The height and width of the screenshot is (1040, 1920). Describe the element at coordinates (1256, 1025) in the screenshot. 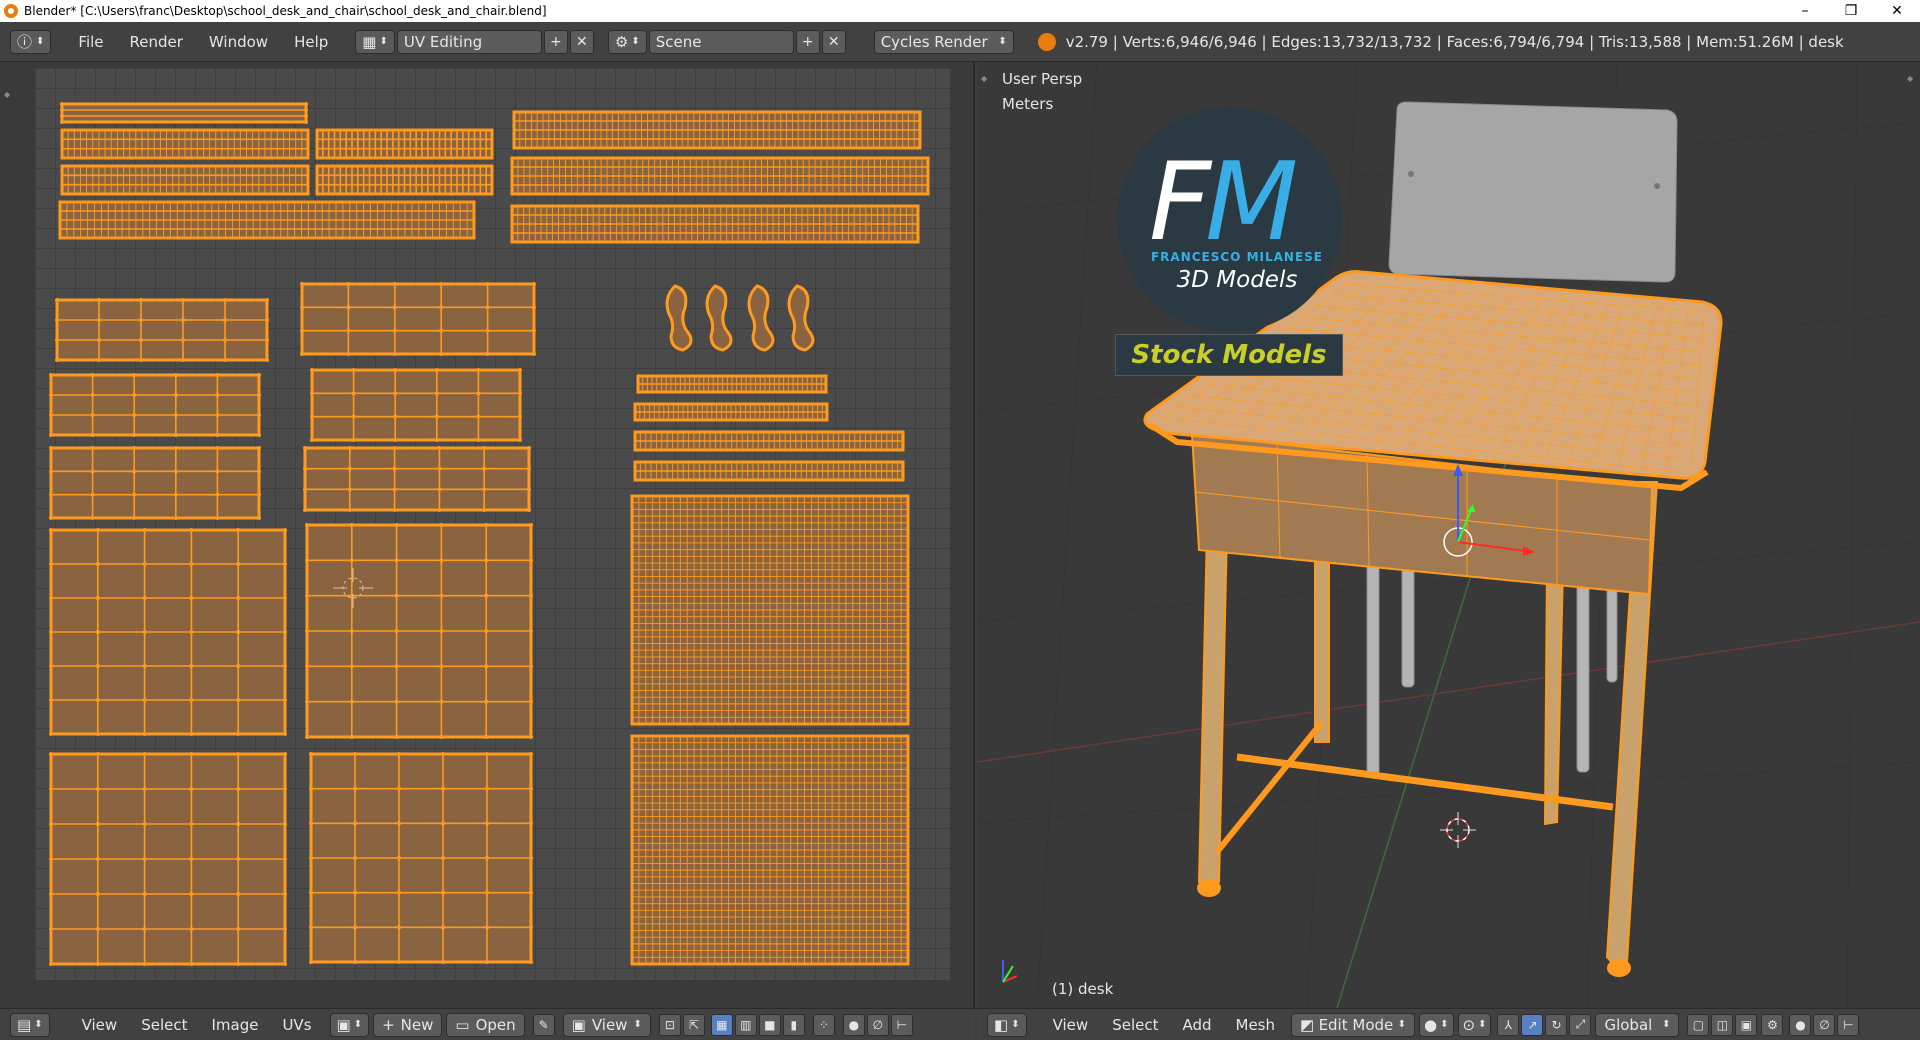

I see `3d-menu-mesh: Mesh` at that location.